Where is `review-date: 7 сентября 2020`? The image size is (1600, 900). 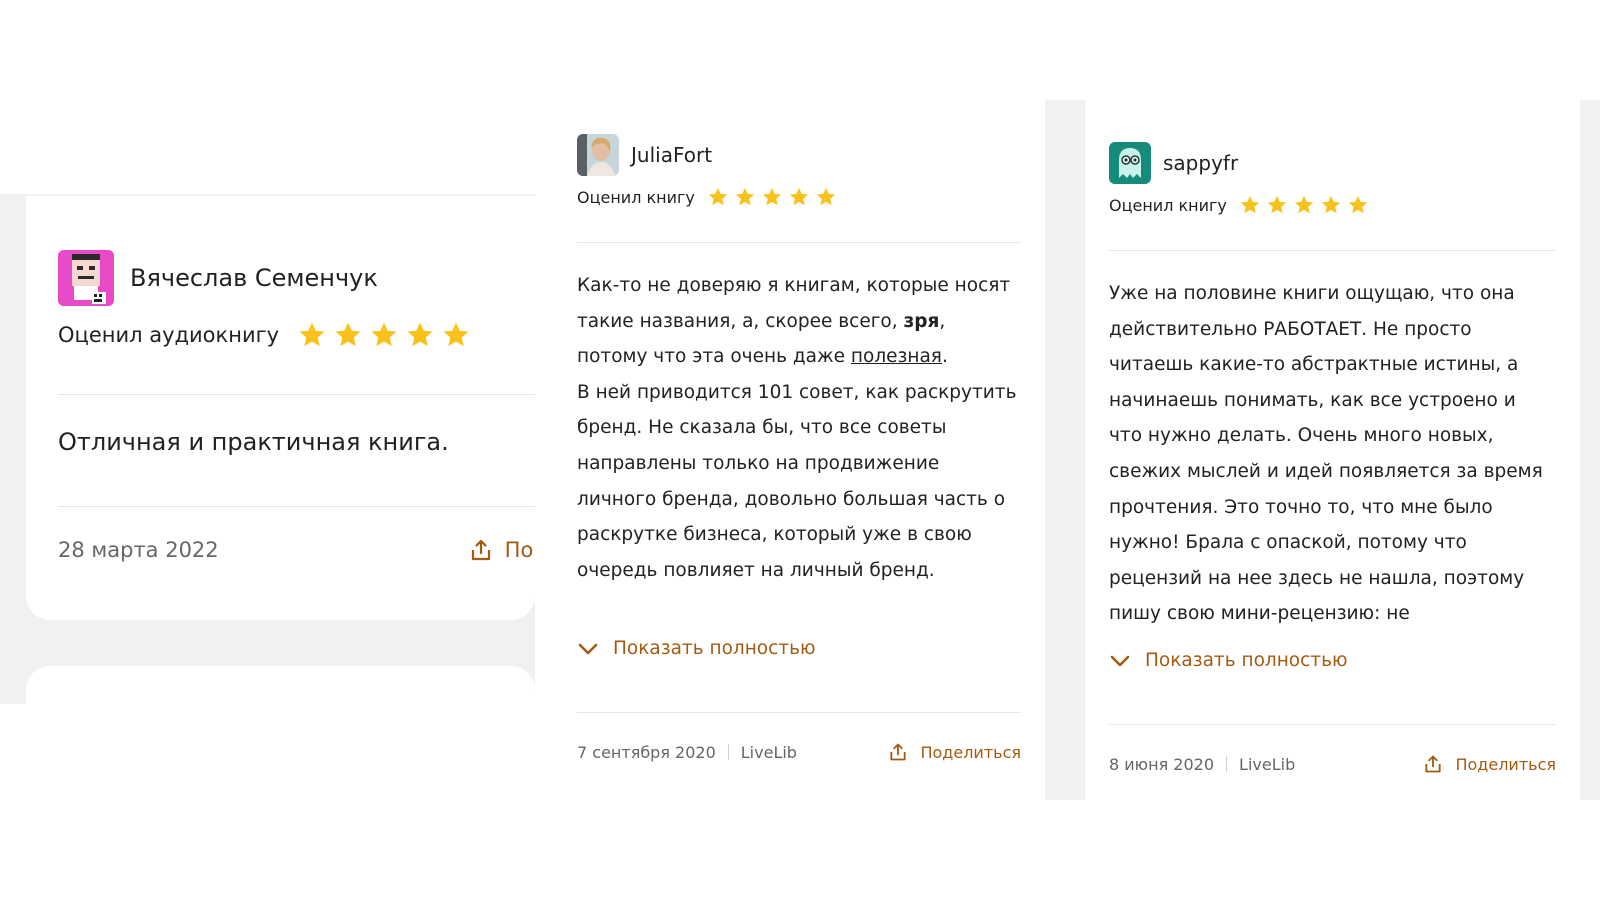 review-date: 7 сентября 2020 is located at coordinates (646, 752).